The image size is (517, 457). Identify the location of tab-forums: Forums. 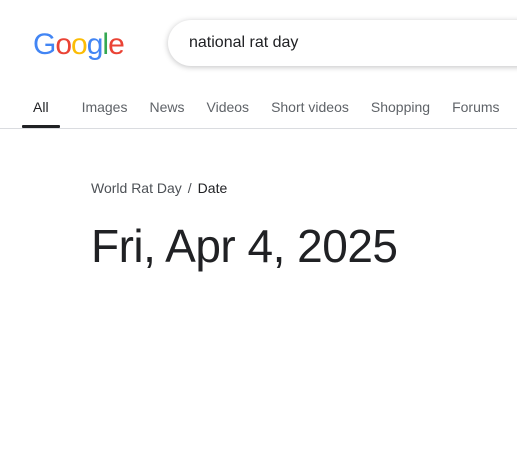
(475, 110).